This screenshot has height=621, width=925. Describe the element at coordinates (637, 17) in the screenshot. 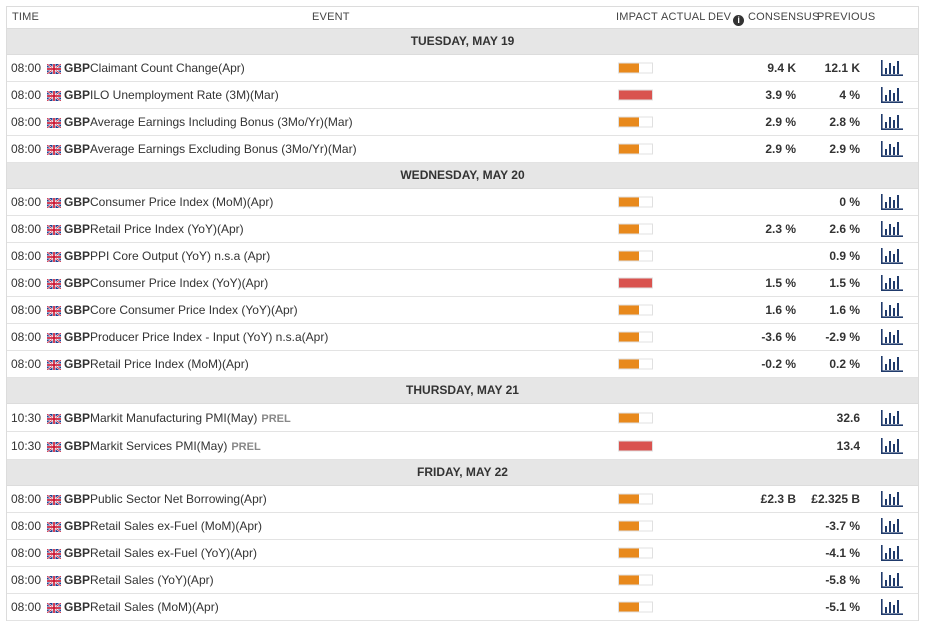

I see `header-impact: Impact` at that location.